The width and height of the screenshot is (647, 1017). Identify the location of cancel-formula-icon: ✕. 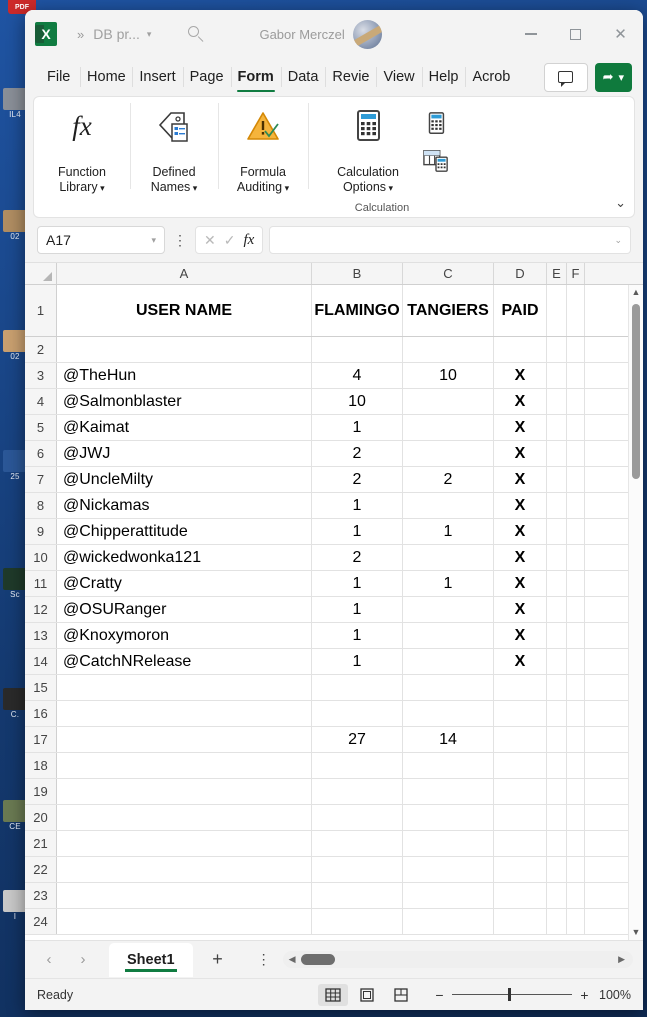
(210, 240).